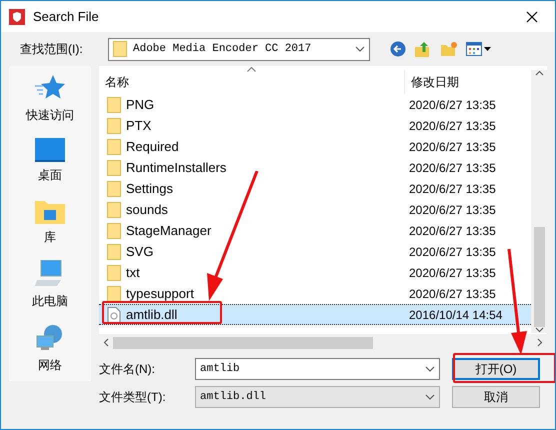 The width and height of the screenshot is (556, 430). I want to click on file-name-field: amtlib, so click(317, 369).